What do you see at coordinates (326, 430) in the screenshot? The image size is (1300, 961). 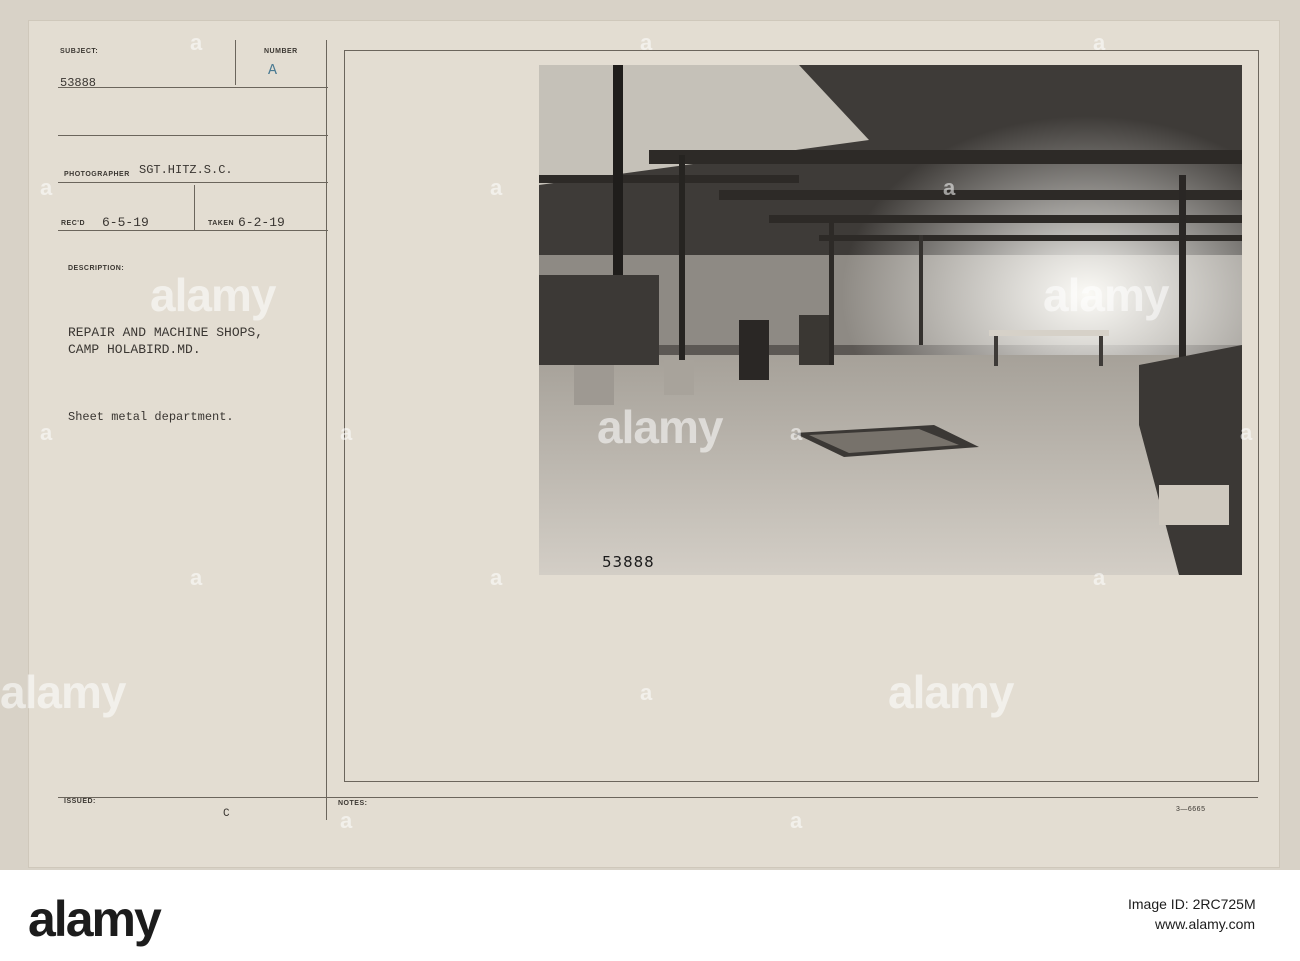 I see `left-column-divider` at bounding box center [326, 430].